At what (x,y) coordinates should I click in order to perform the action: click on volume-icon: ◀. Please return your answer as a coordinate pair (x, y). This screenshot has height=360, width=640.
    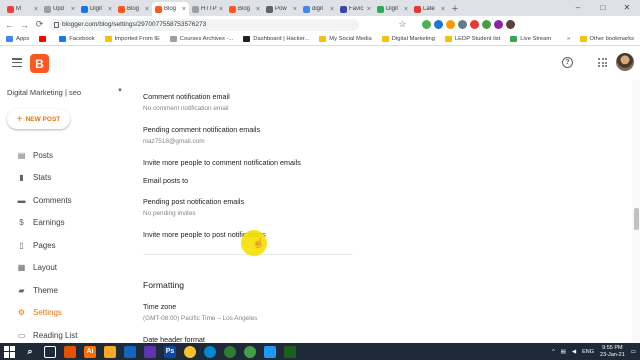
    Looking at the image, I should click on (574, 352).